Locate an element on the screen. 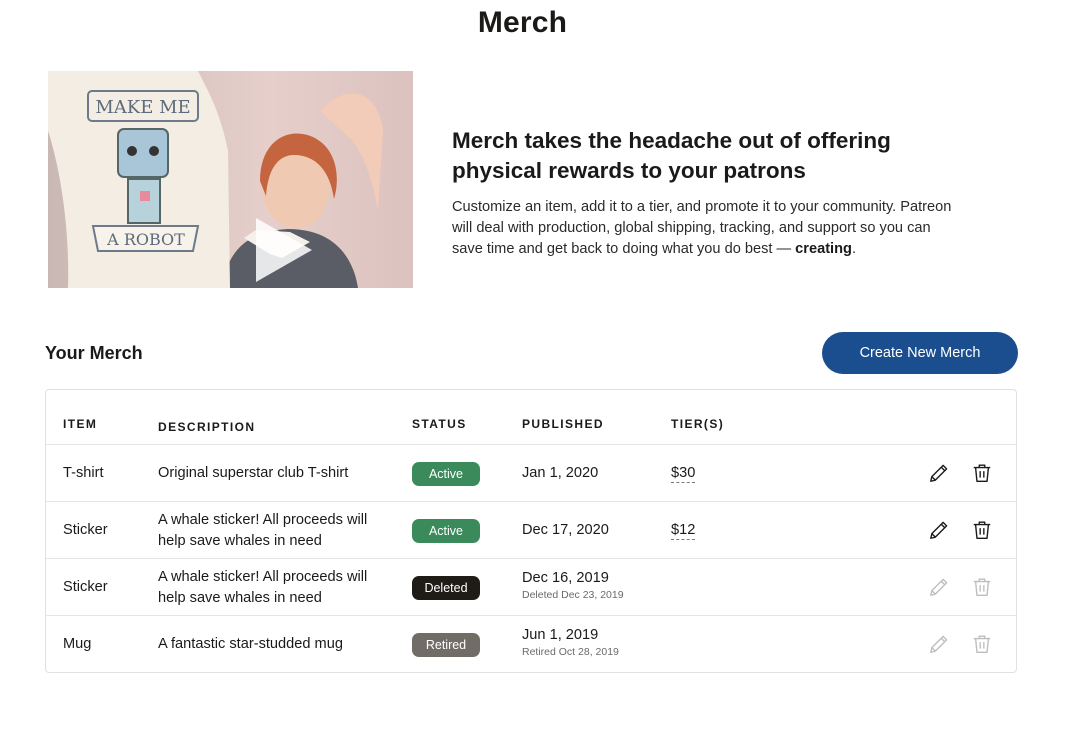 Image resolution: width=1065 pixels, height=736 pixels. header-item: ITEM is located at coordinates (80, 424).